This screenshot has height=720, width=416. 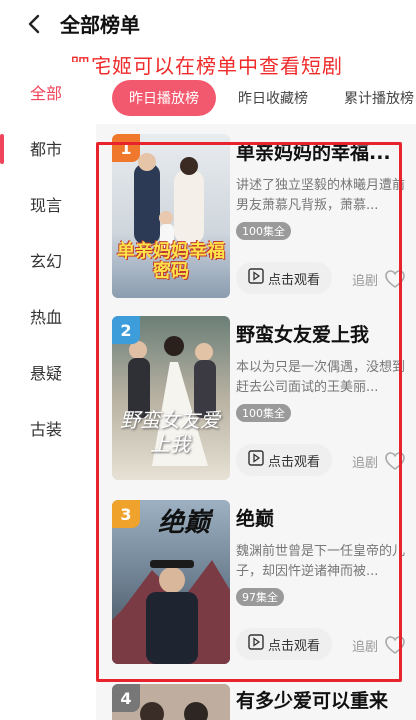 What do you see at coordinates (171, 702) in the screenshot?
I see `drama-poster: 4` at bounding box center [171, 702].